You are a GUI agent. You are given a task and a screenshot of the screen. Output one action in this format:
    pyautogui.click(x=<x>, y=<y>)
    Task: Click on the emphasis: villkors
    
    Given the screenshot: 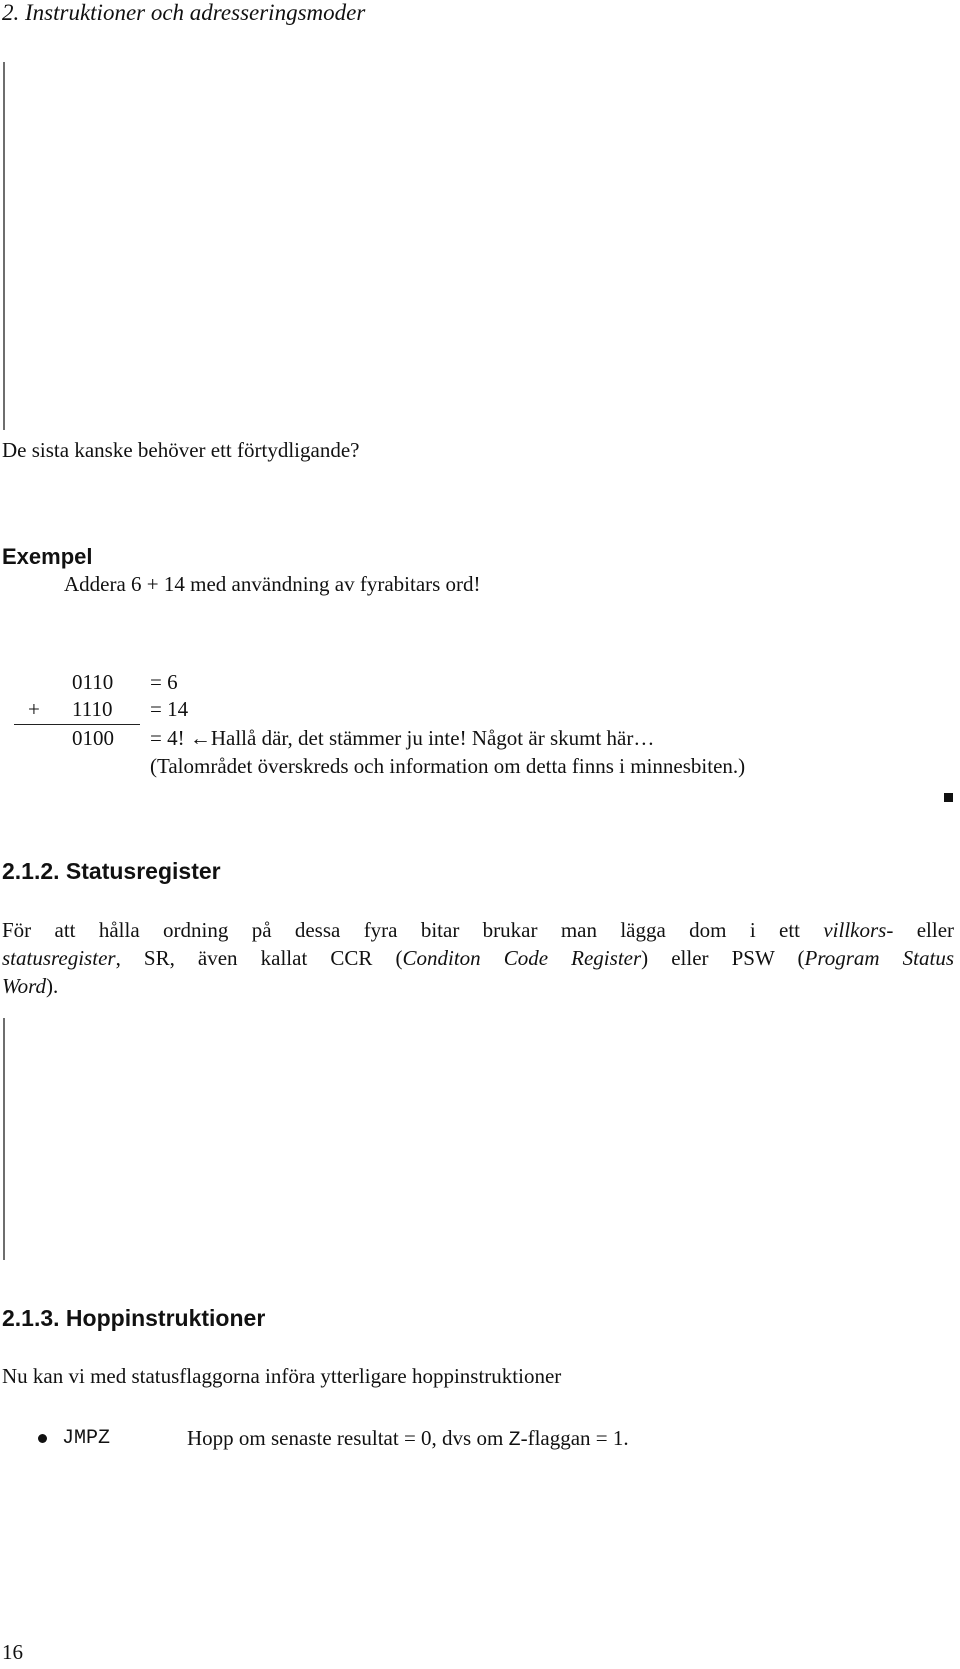 What is the action you would take?
    pyautogui.click(x=855, y=930)
    